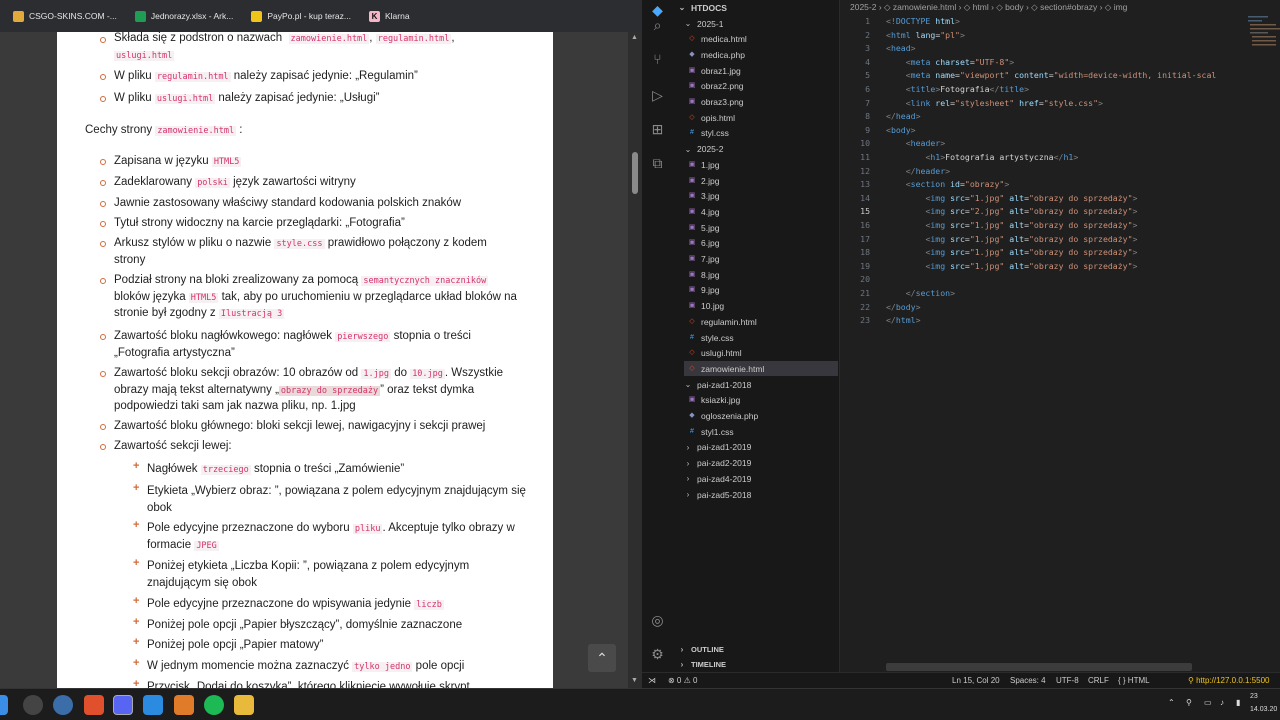 The image size is (1280, 720). What do you see at coordinates (389, 16) in the screenshot?
I see `bookmark-klarna: K Klarna` at bounding box center [389, 16].